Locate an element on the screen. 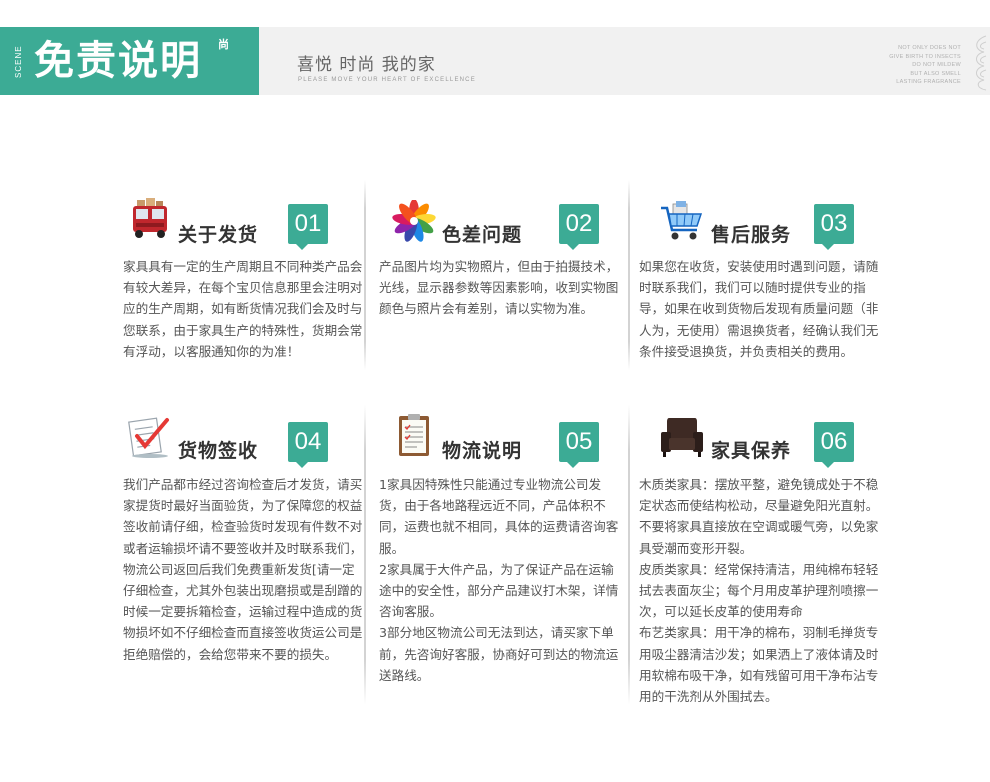 Image resolution: width=990 pixels, height=782 pixels. card-number-badge: 02 is located at coordinates (579, 227).